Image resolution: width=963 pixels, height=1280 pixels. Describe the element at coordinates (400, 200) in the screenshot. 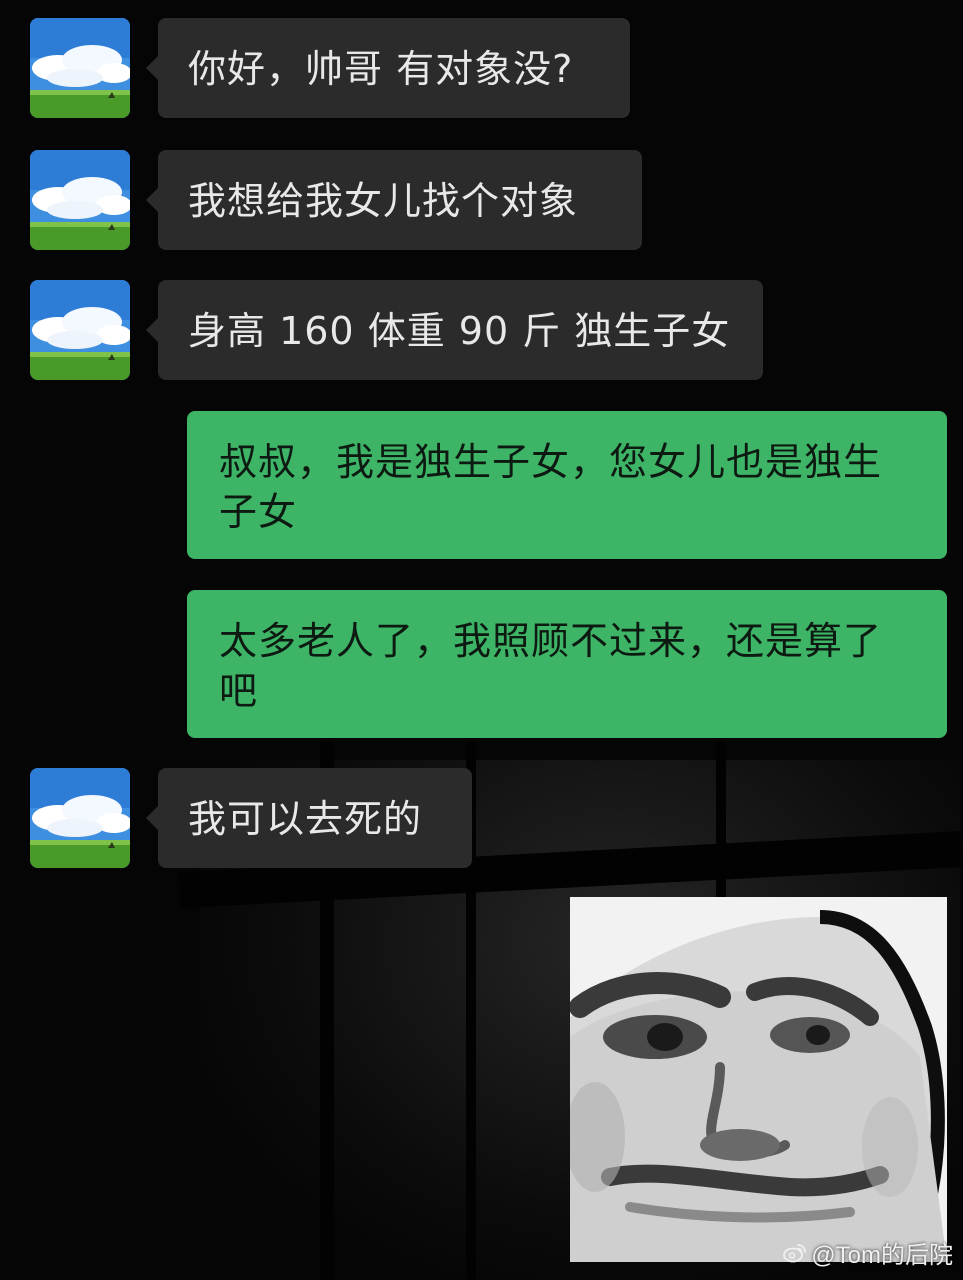

I see `incoming-message-bubble: 我想给我女儿找个对象` at that location.